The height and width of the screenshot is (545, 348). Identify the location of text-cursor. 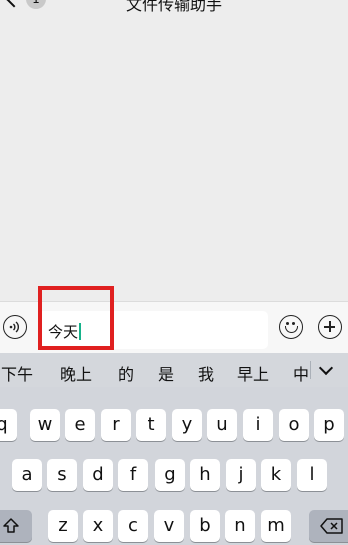
(80, 331).